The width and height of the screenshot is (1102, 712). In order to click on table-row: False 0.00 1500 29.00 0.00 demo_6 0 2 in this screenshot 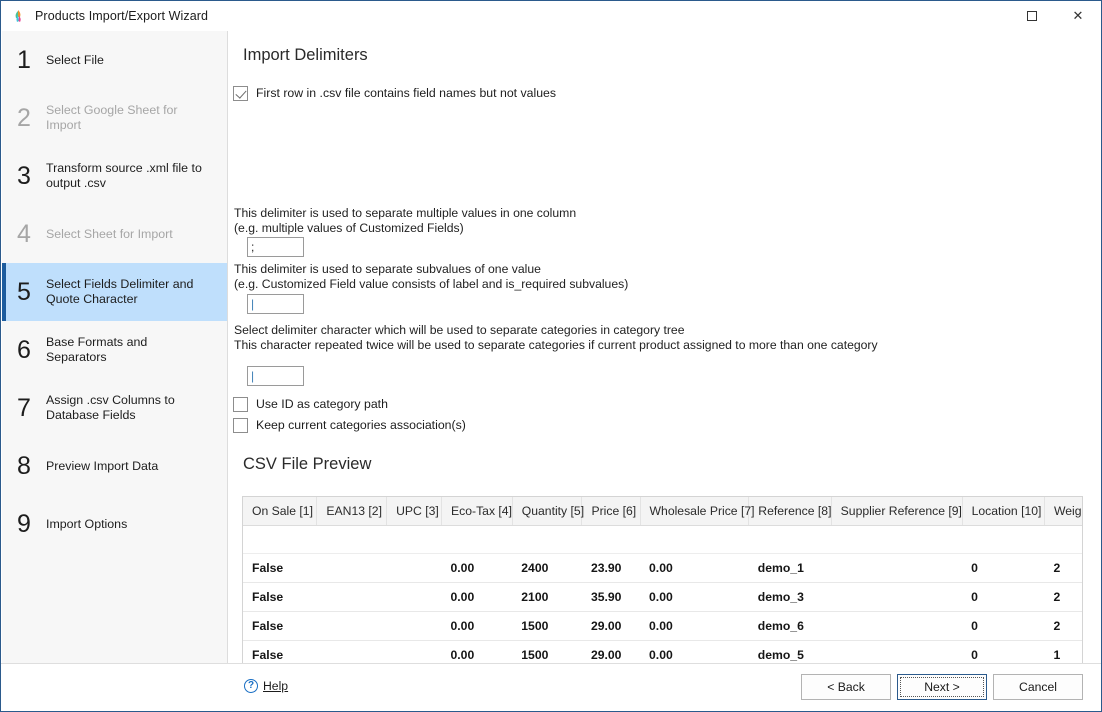, I will do `click(662, 626)`.